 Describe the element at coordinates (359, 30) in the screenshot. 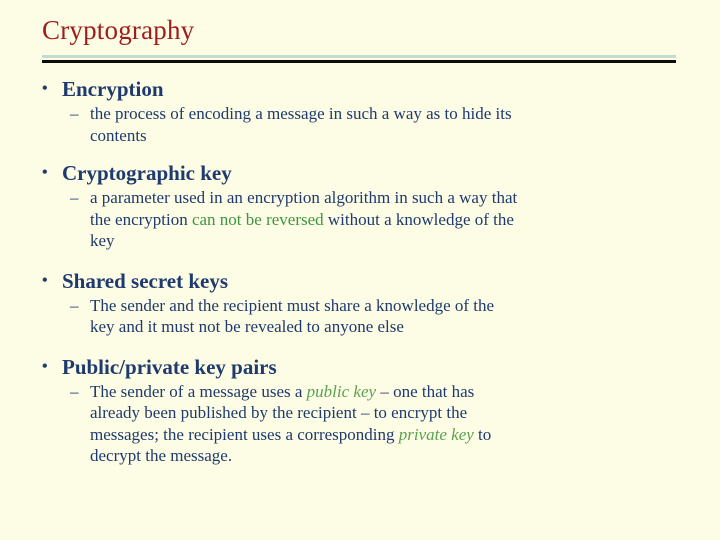

I see `title-block: Cryptography` at that location.